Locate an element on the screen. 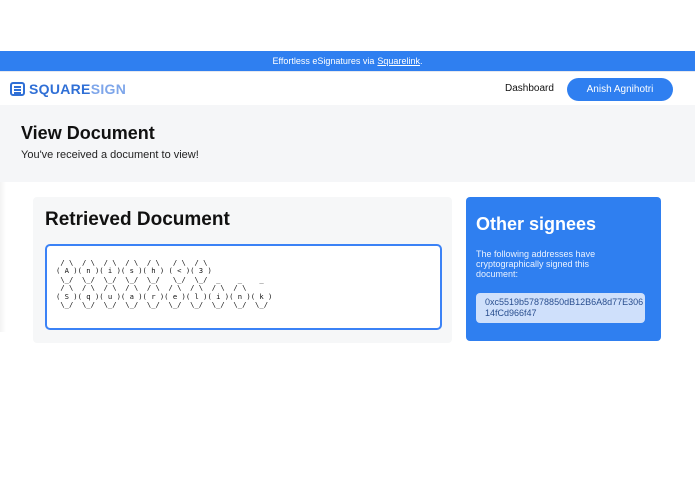  user-button: Anish Agnihotri is located at coordinates (620, 89).